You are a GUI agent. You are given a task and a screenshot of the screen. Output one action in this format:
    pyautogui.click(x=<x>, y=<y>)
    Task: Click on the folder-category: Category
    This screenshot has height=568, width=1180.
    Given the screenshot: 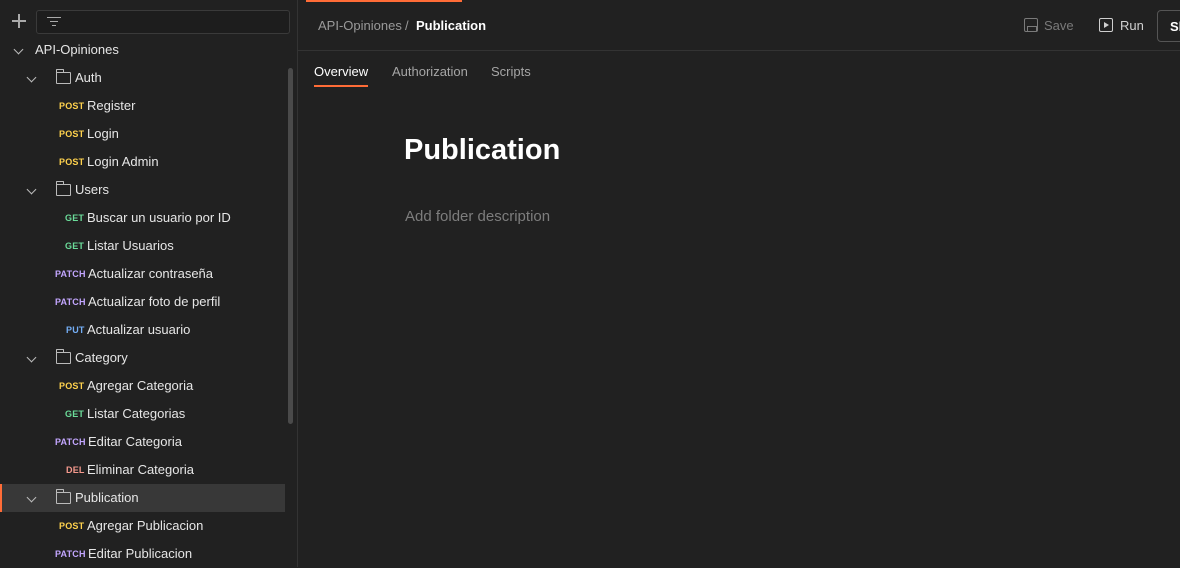 What is the action you would take?
    pyautogui.click(x=142, y=358)
    